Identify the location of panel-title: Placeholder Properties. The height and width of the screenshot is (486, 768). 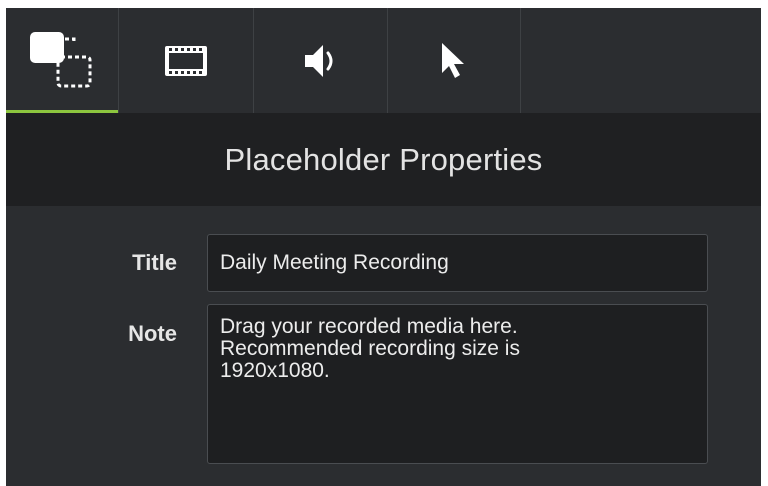
(383, 159).